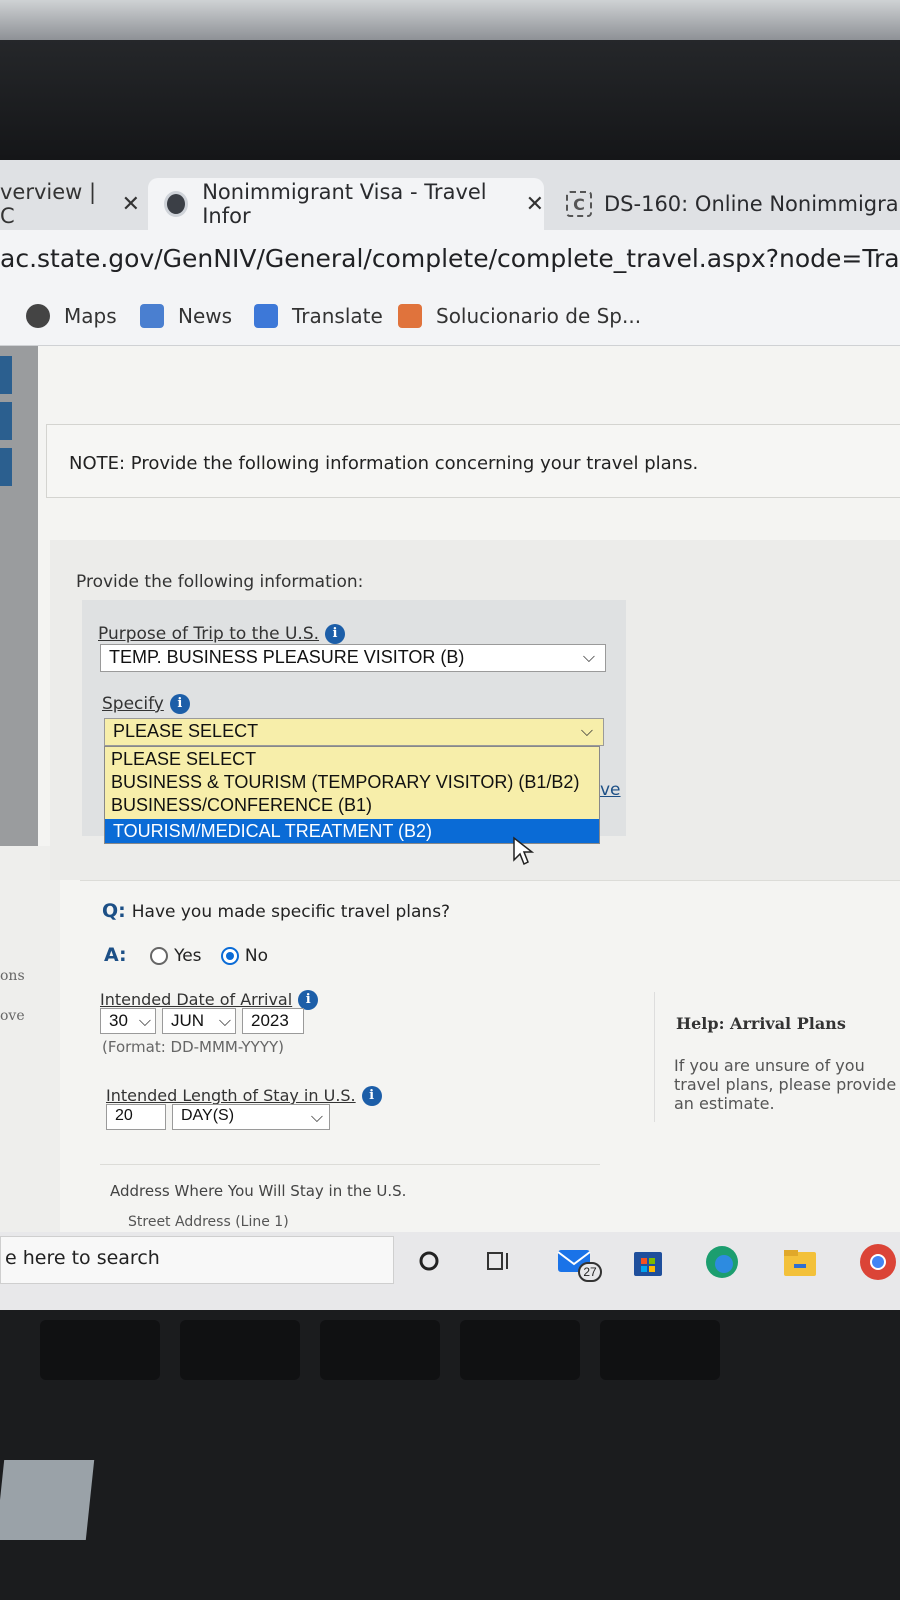  I want to click on arrival-month-select: JUN ⌵, so click(199, 1021).